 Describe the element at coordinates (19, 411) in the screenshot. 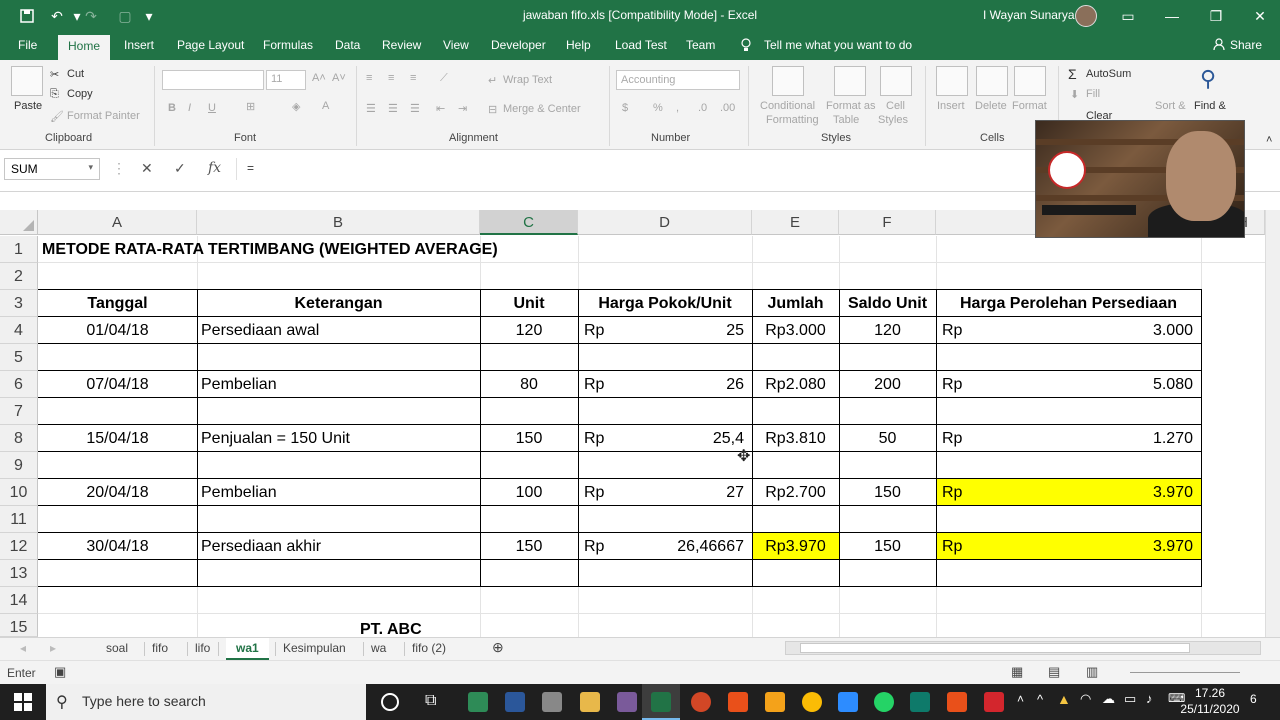

I see `row-header: 7` at that location.